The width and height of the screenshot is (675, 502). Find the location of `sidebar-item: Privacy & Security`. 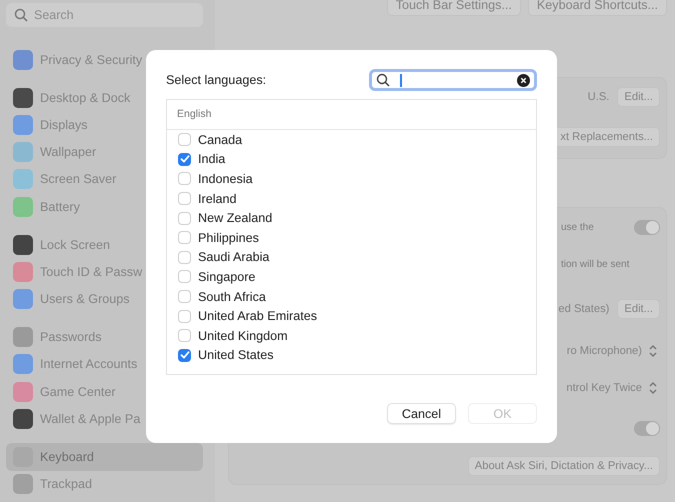

sidebar-item: Privacy & Security is located at coordinates (104, 60).